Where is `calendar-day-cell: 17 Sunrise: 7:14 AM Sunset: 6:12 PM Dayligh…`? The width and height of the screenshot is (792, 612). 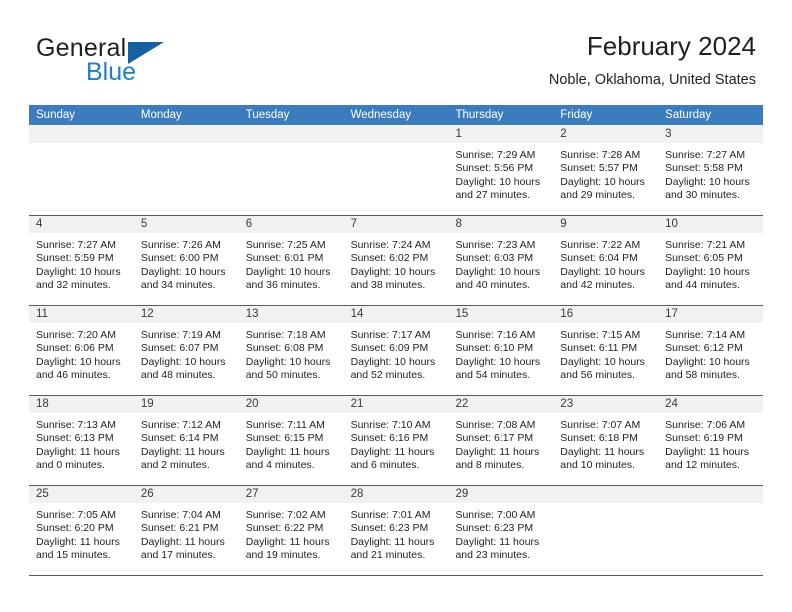 calendar-day-cell: 17 Sunrise: 7:14 AM Sunset: 6:12 PM Dayligh… is located at coordinates (711, 350).